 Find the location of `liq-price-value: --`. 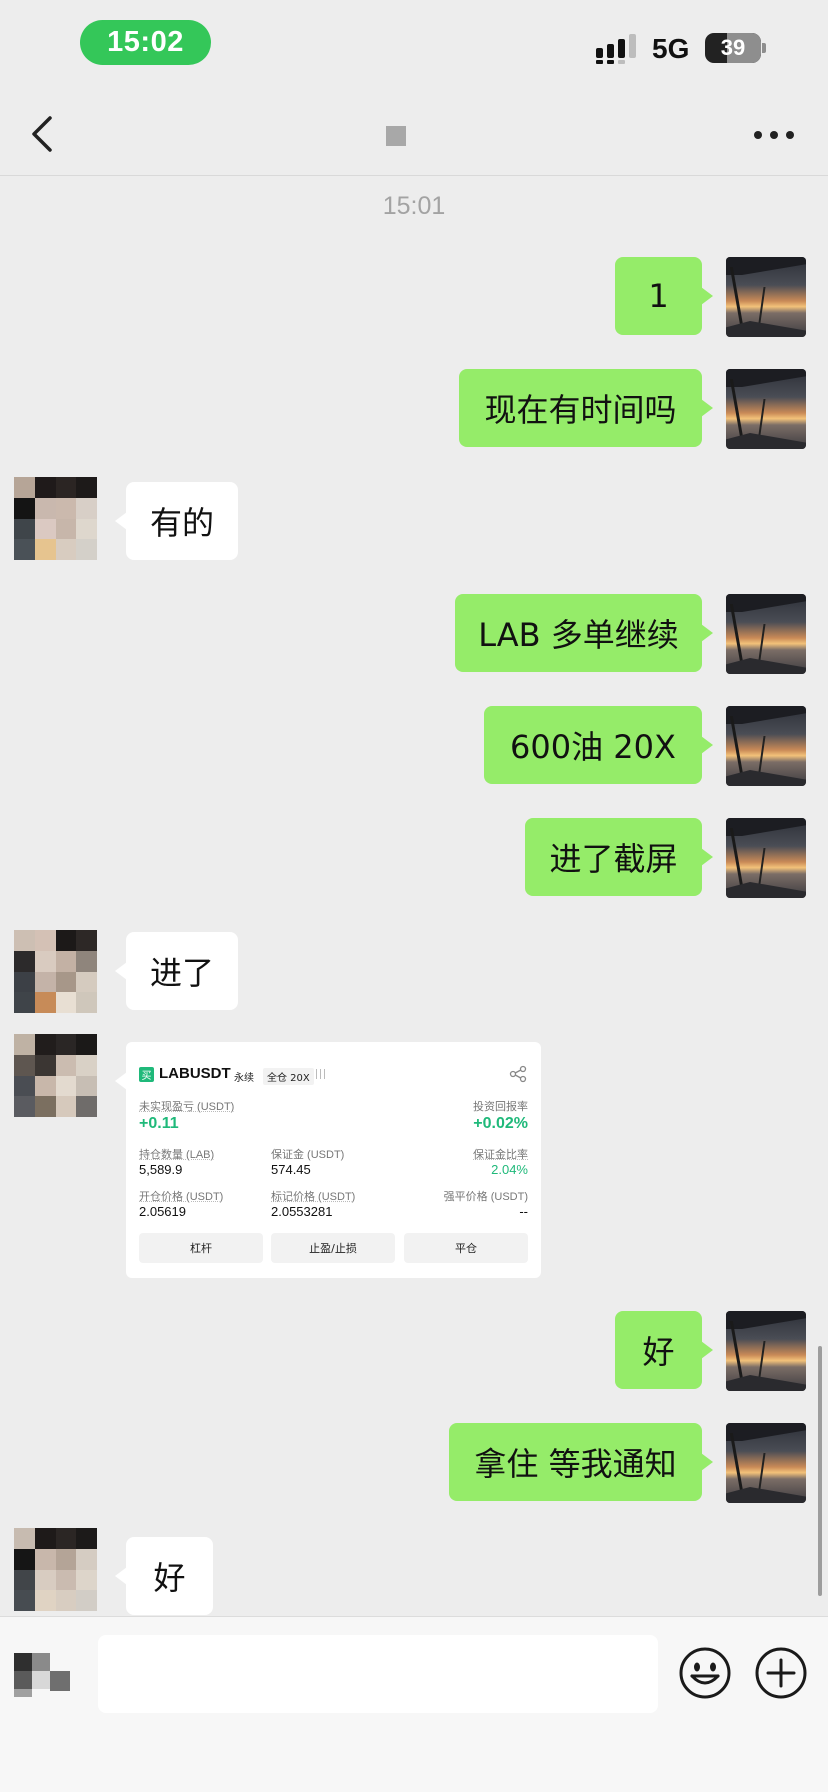

liq-price-value: -- is located at coordinates (523, 1211).